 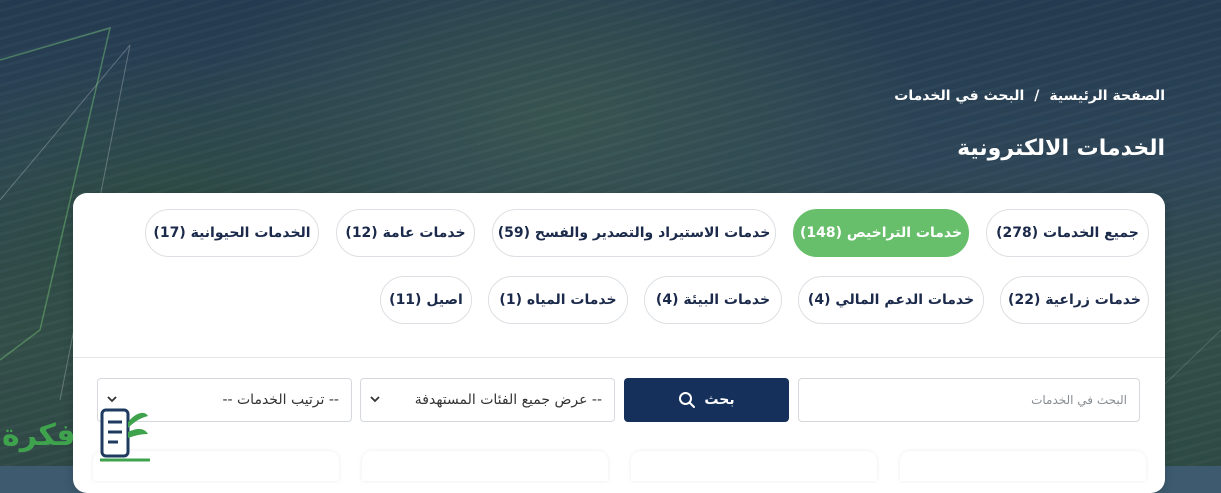 What do you see at coordinates (39, 435) in the screenshot?
I see `watermark-logo-text: فكرة` at bounding box center [39, 435].